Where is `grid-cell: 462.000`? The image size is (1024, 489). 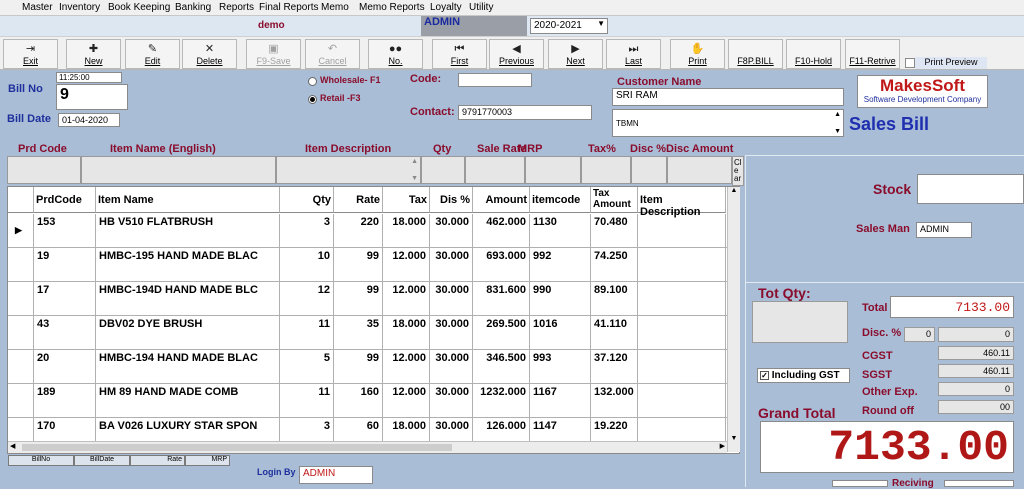 grid-cell: 462.000 is located at coordinates (501, 231).